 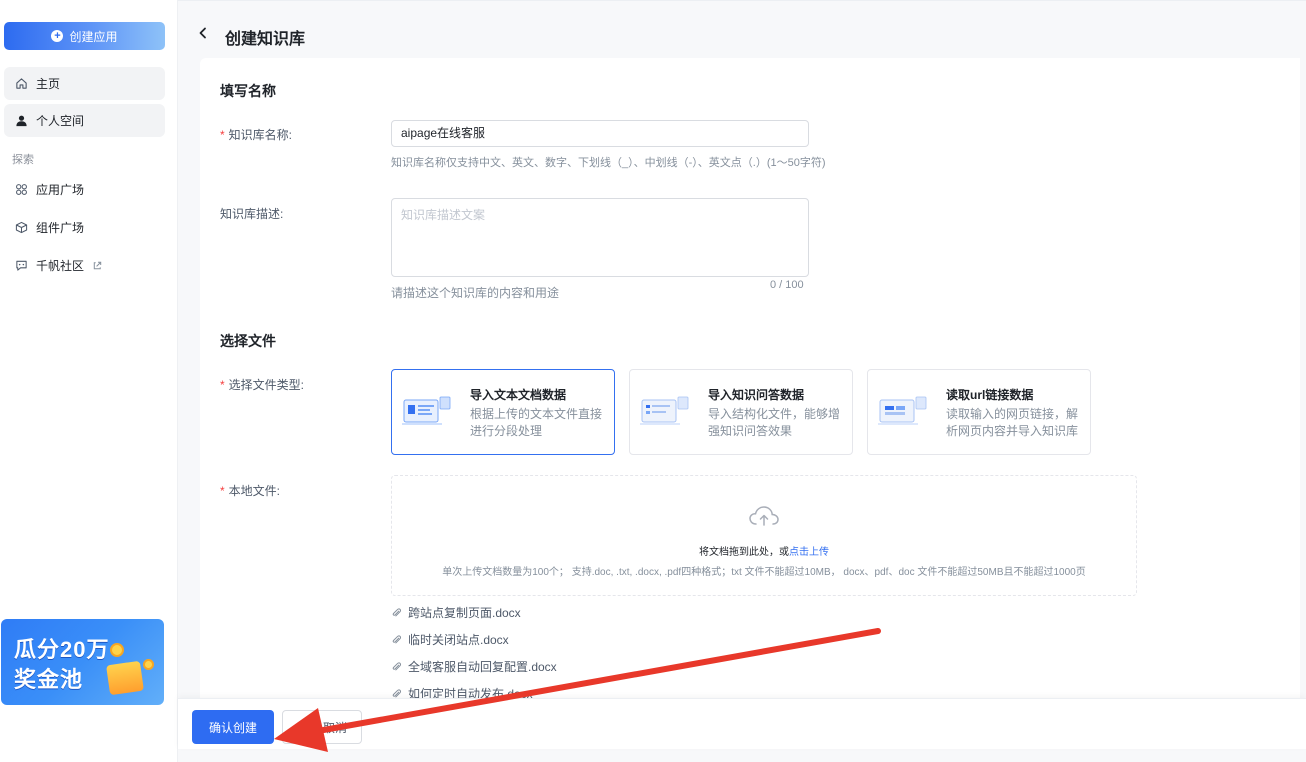 I want to click on promo-banner: 瓜分20万 奖金池, so click(x=82, y=662).